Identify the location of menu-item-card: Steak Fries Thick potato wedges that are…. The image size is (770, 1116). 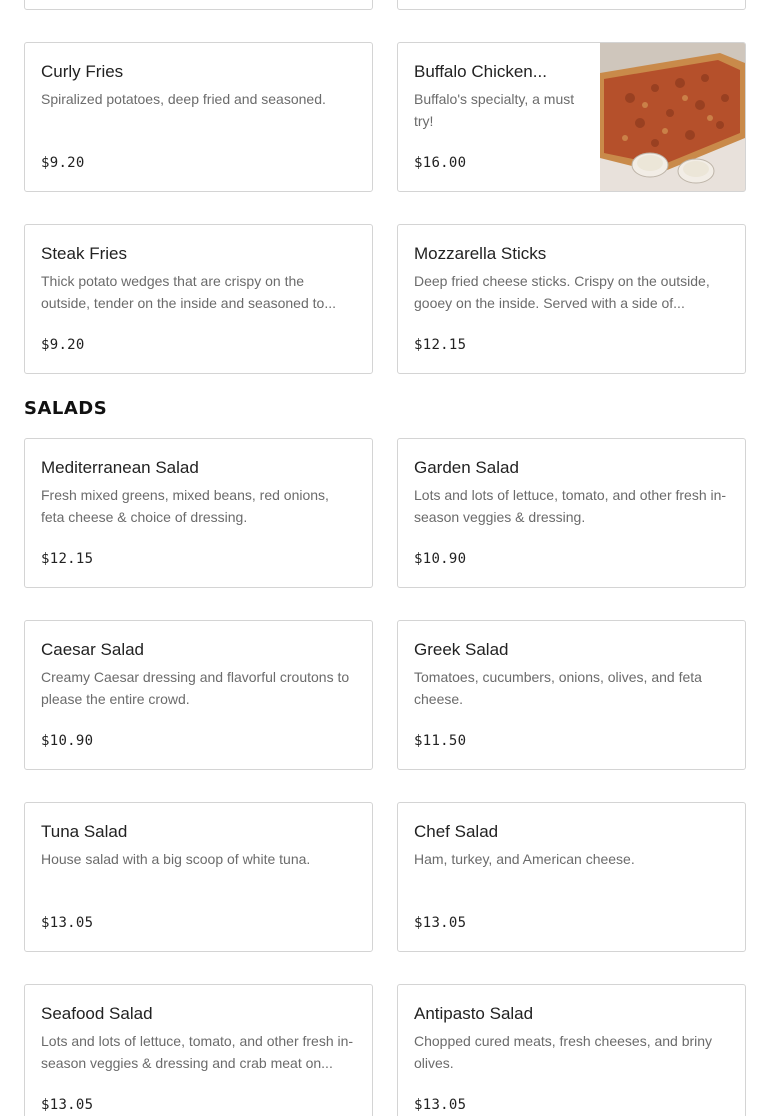
(198, 299).